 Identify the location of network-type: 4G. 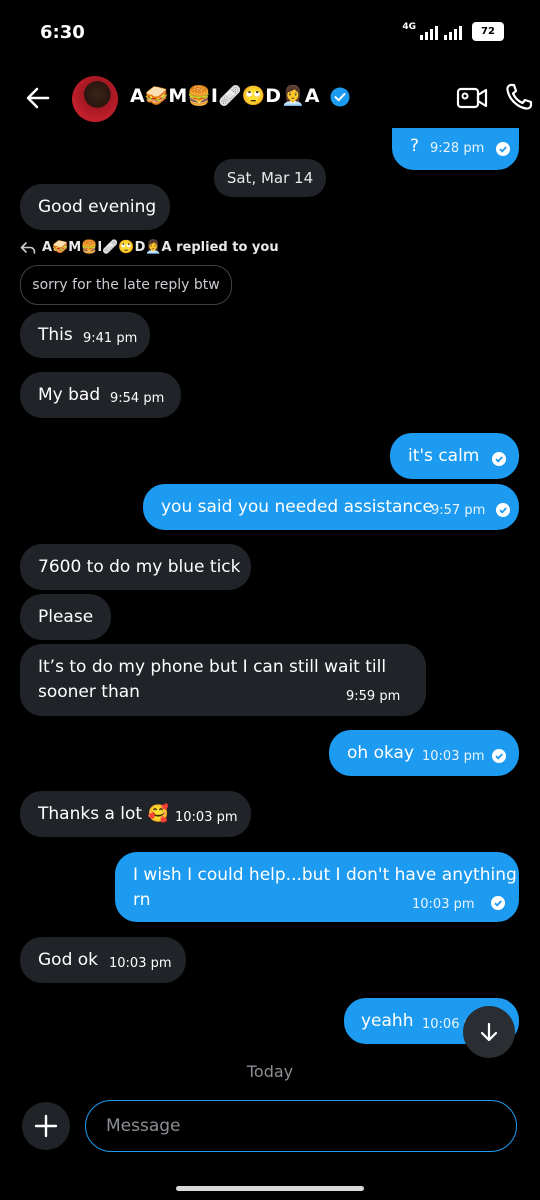
(409, 27).